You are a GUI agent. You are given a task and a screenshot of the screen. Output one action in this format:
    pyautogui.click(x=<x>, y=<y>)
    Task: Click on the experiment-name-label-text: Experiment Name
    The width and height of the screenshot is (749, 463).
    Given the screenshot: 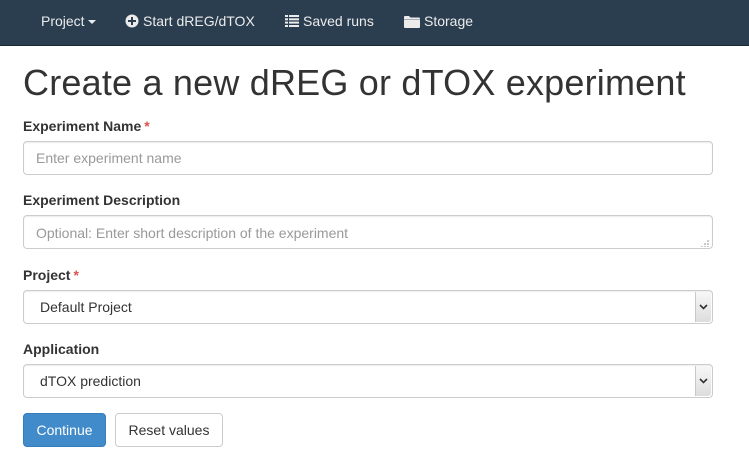 What is the action you would take?
    pyautogui.click(x=82, y=126)
    